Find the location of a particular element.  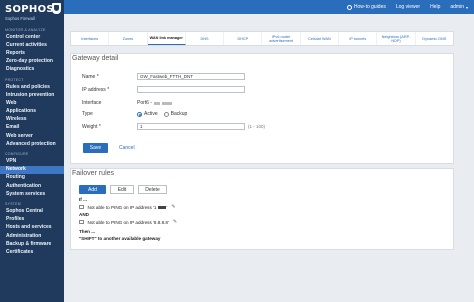

ip-label: IP address * is located at coordinates (96, 89).